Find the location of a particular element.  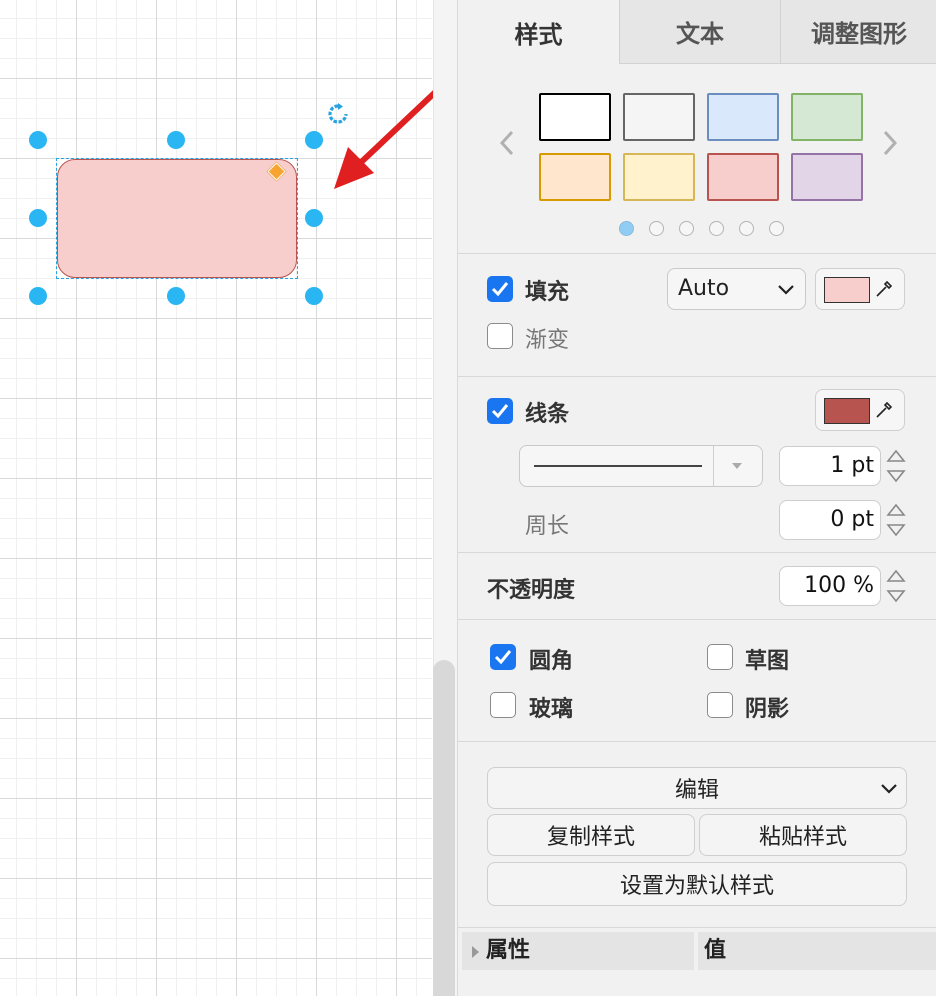

fill-checkbox is located at coordinates (500, 289).